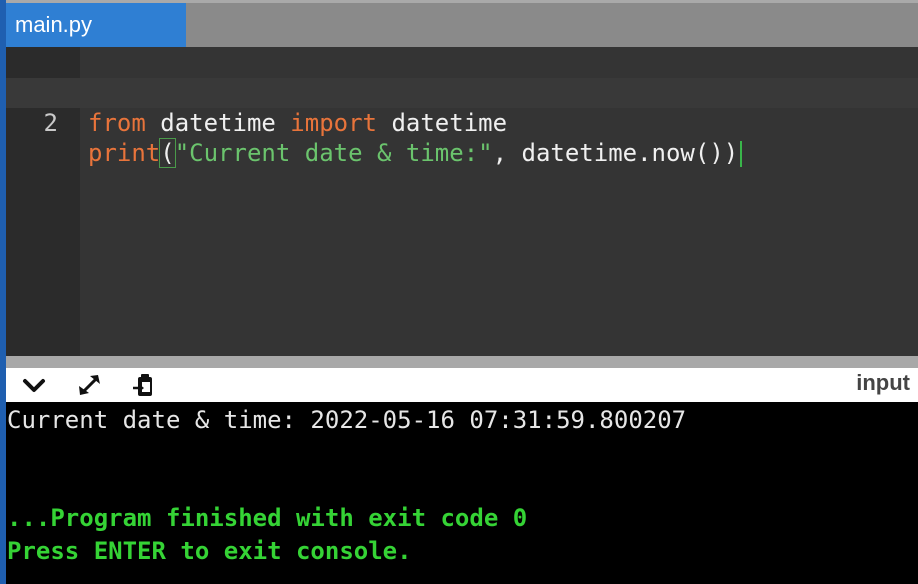 The height and width of the screenshot is (584, 918). Describe the element at coordinates (615, 153) in the screenshot. I see `identifier-token: , datetime.now())` at that location.